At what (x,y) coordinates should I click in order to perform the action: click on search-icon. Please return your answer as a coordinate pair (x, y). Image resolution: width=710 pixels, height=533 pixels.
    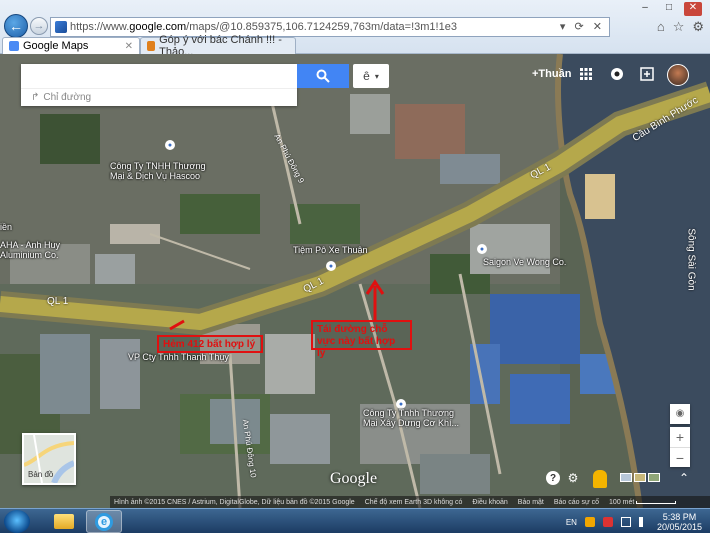
    Looking at the image, I should click on (323, 76).